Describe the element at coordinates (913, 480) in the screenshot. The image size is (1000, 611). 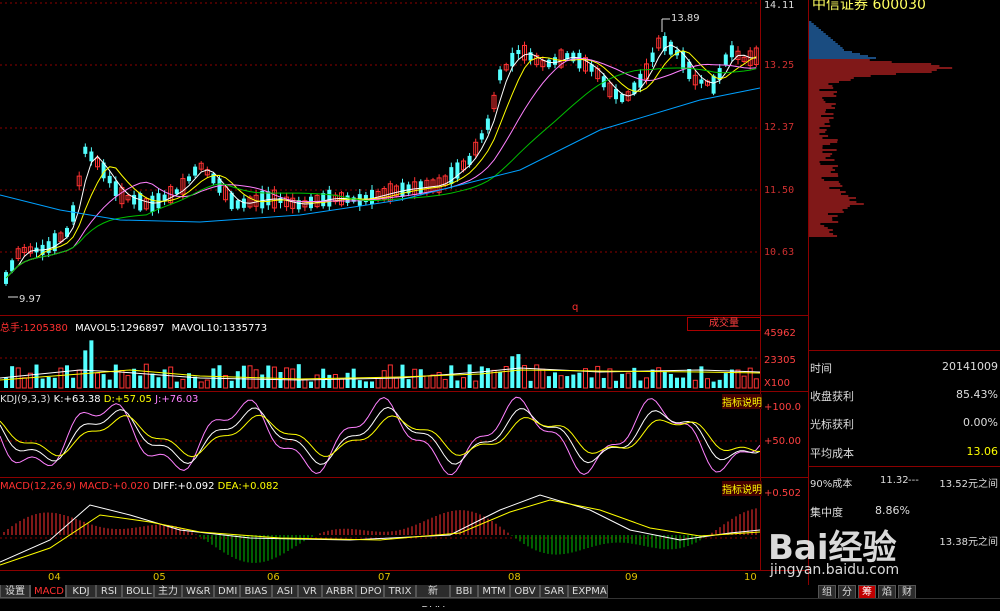
I see `cost90-sep: ---` at that location.